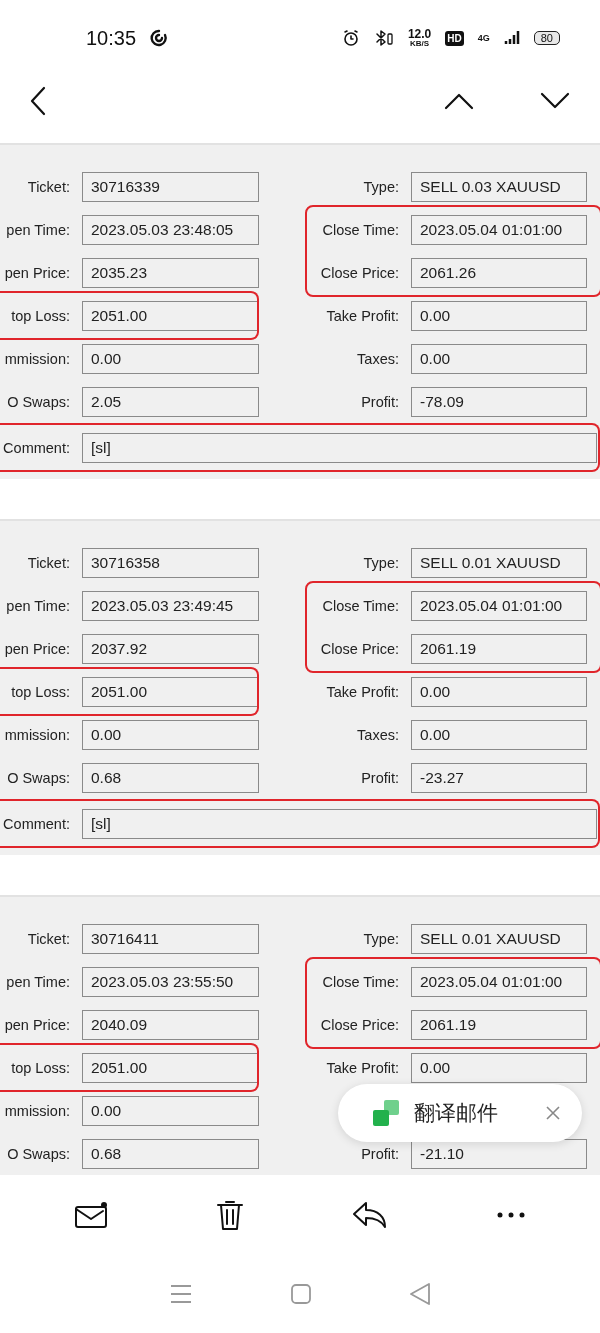 Image resolution: width=600 pixels, height=1333 pixels. What do you see at coordinates (459, 101) in the screenshot?
I see `previous-button` at bounding box center [459, 101].